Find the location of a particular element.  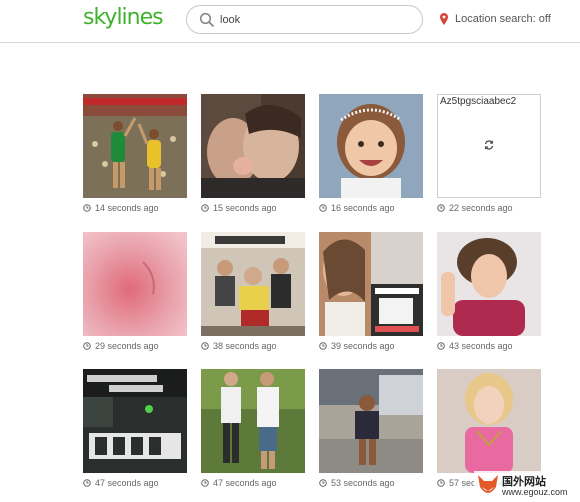

loading-thumbnail: Az5tpgsciaabec2 is located at coordinates (489, 146).